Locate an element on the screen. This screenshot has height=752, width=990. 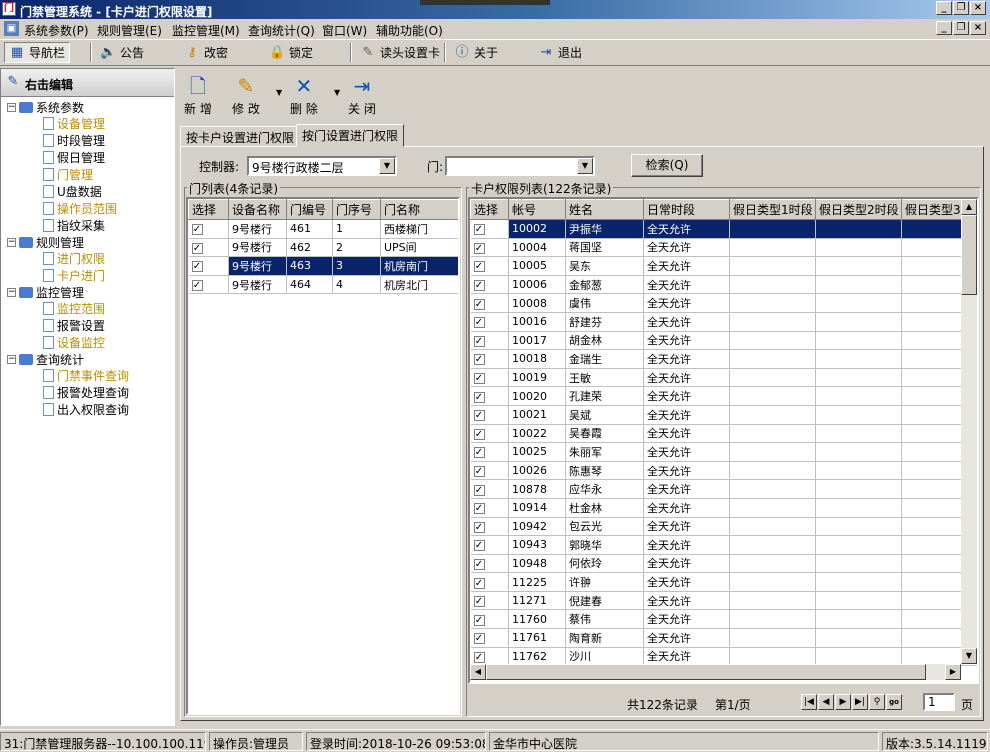
collapse-icon: − is located at coordinates (11, 359).